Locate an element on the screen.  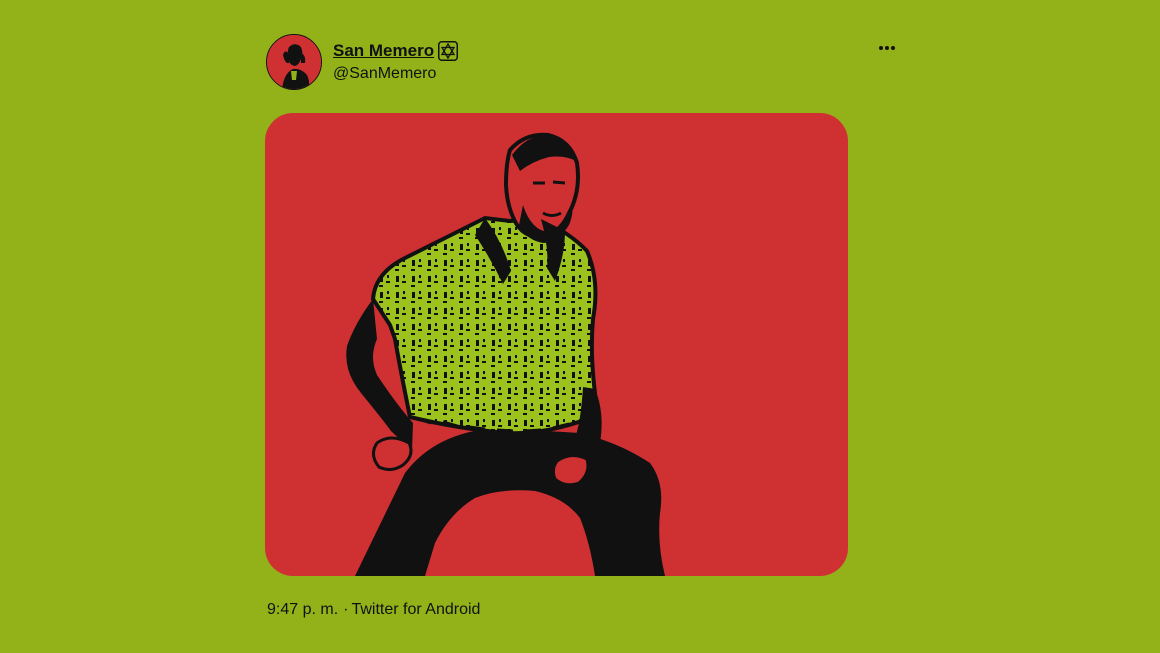
timestamp: 9:47 p. m. is located at coordinates (302, 609).